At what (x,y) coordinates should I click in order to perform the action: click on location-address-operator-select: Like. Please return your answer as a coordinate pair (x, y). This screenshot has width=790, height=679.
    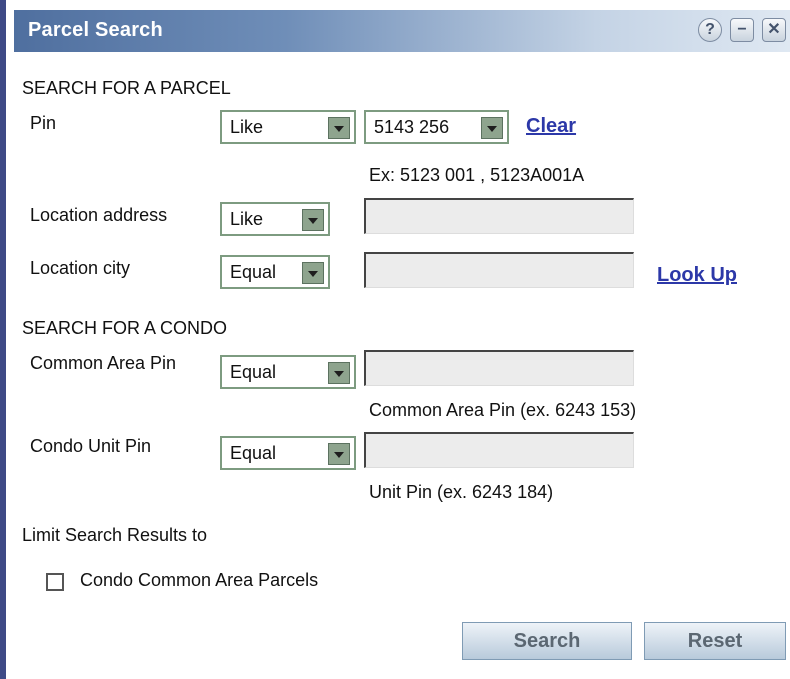
    Looking at the image, I should click on (275, 219).